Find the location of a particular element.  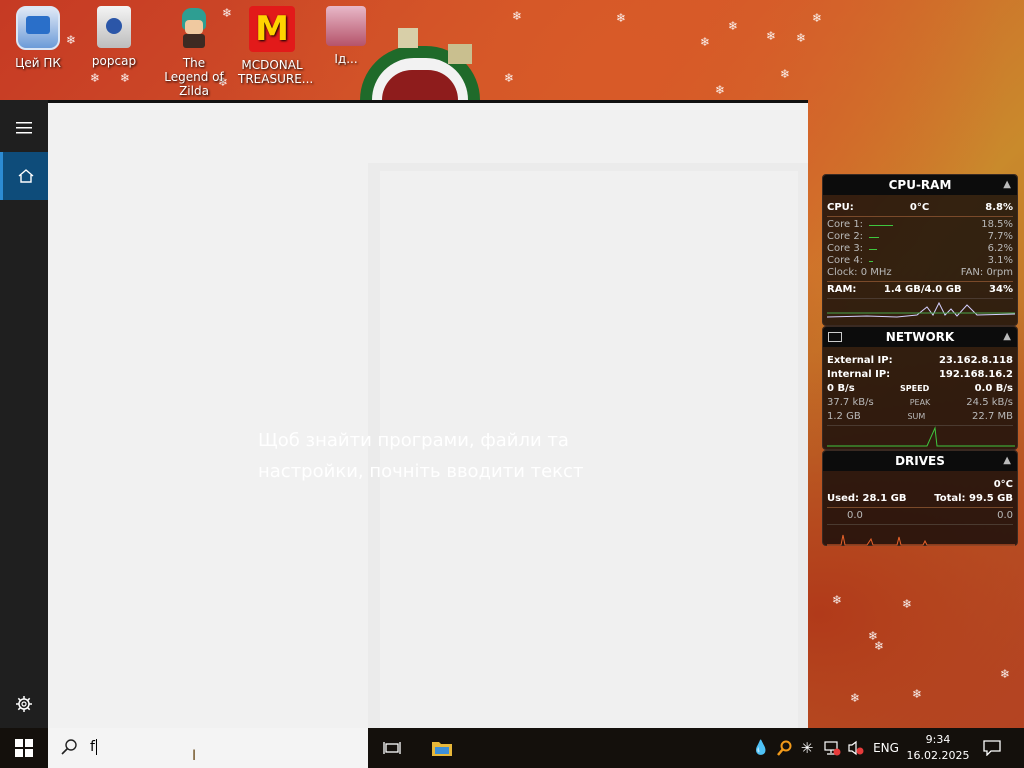

sum-row: 1.2 GB SUM 22.7 MB is located at coordinates (920, 417).